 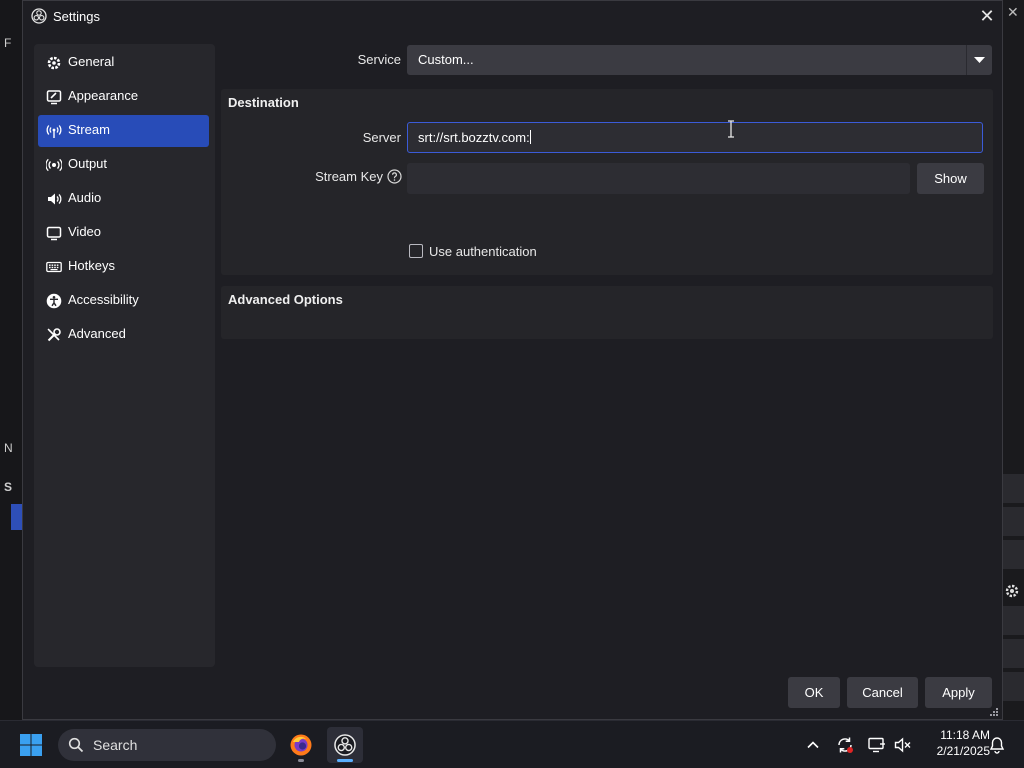 What do you see at coordinates (123, 165) in the screenshot?
I see `sidebar-item-output: Output` at bounding box center [123, 165].